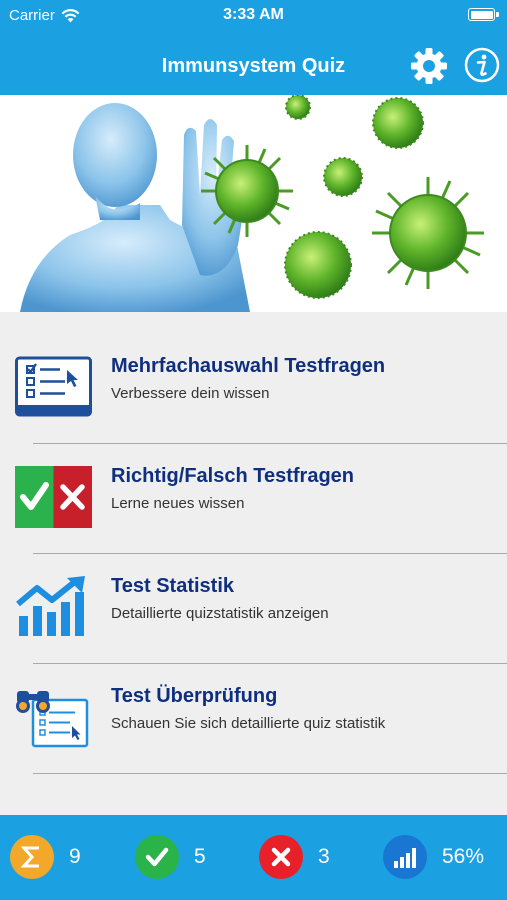 Image resolution: width=507 pixels, height=900 pixels. I want to click on menu-item-title: Richtig/Falsch Testfragen, so click(233, 476).